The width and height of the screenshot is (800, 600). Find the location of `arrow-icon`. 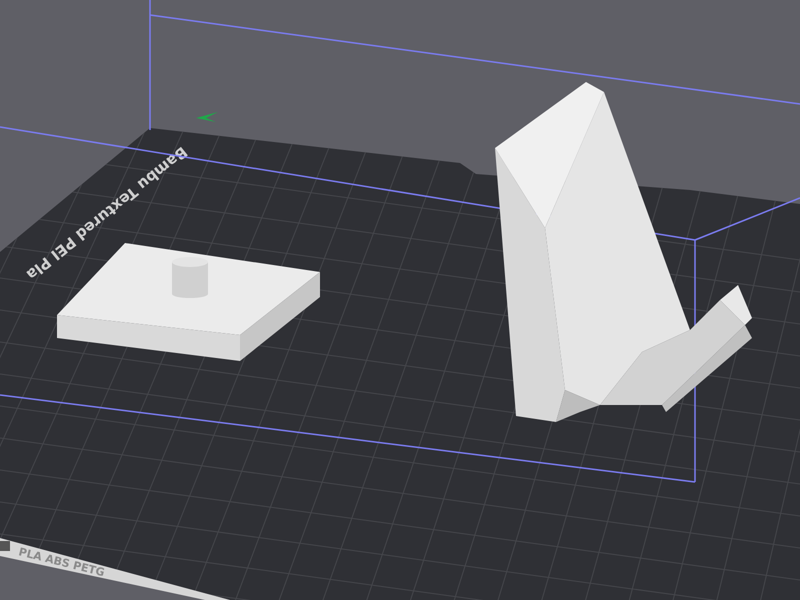

arrow-icon is located at coordinates (207, 117).